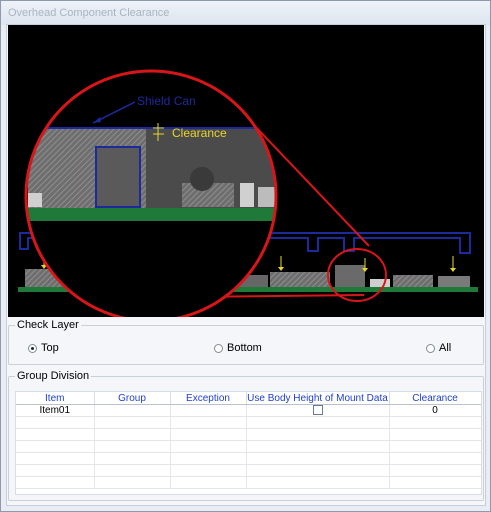  I want to click on shield-can-label: Shield Can, so click(166, 101).